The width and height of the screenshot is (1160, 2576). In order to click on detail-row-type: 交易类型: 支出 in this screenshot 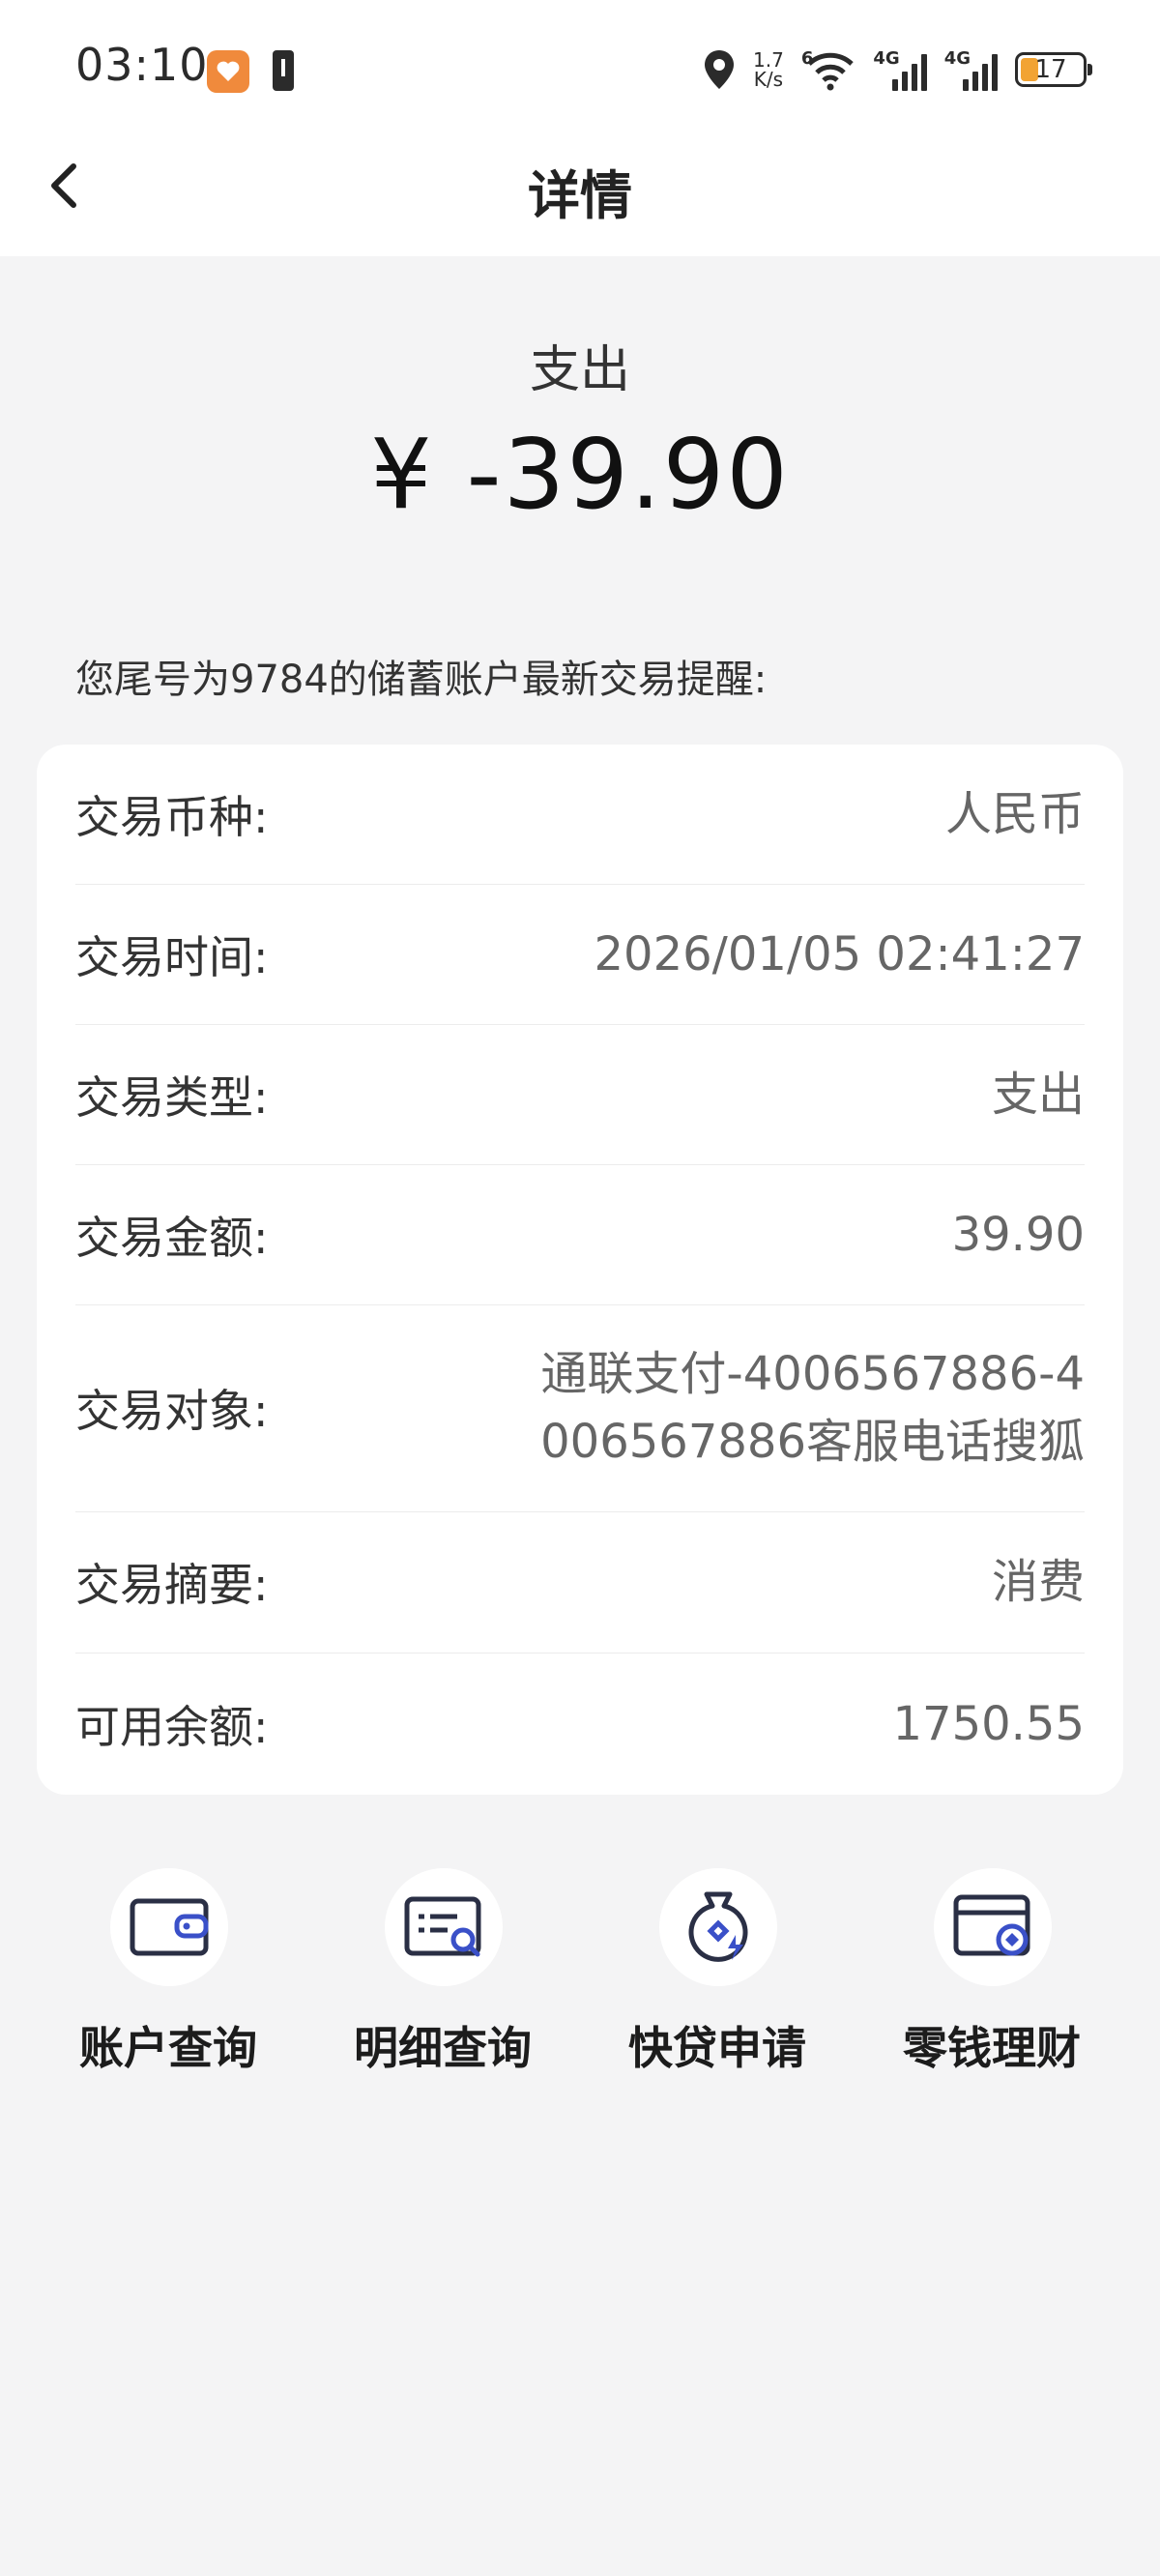, I will do `click(580, 1094)`.